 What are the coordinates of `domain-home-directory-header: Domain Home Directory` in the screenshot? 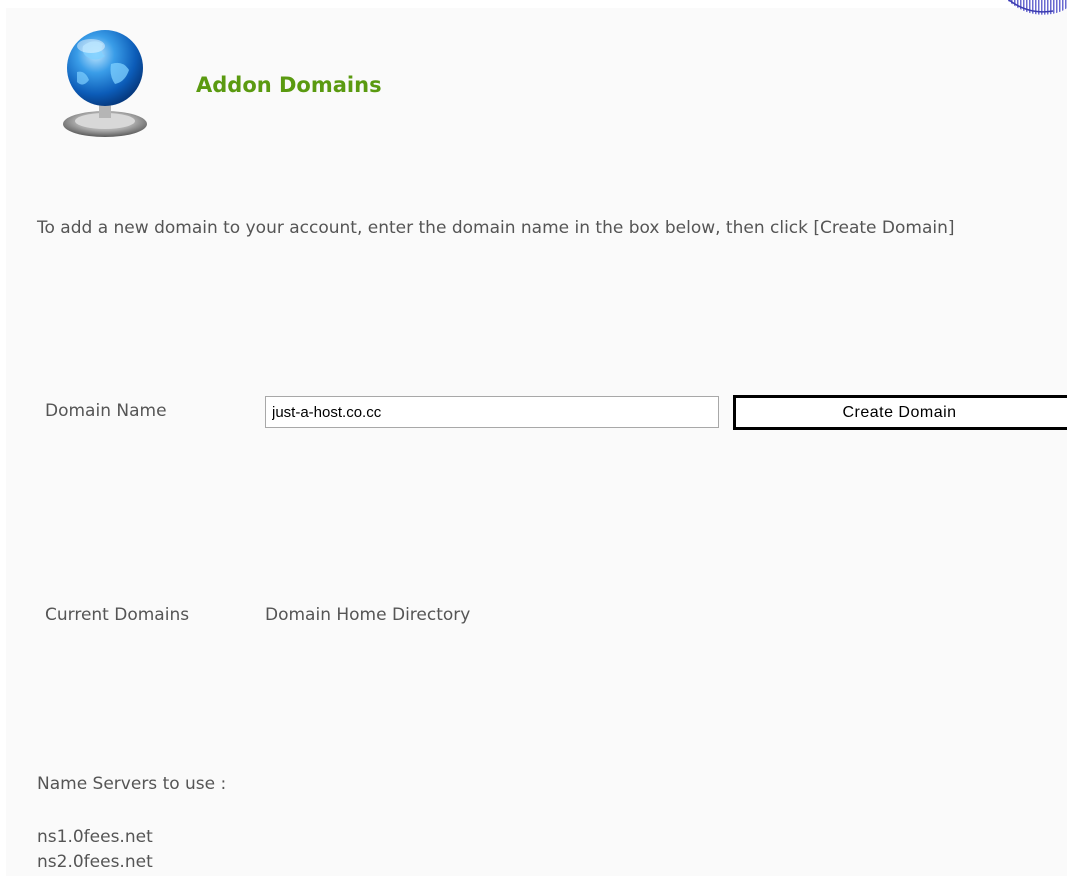 It's located at (368, 615).